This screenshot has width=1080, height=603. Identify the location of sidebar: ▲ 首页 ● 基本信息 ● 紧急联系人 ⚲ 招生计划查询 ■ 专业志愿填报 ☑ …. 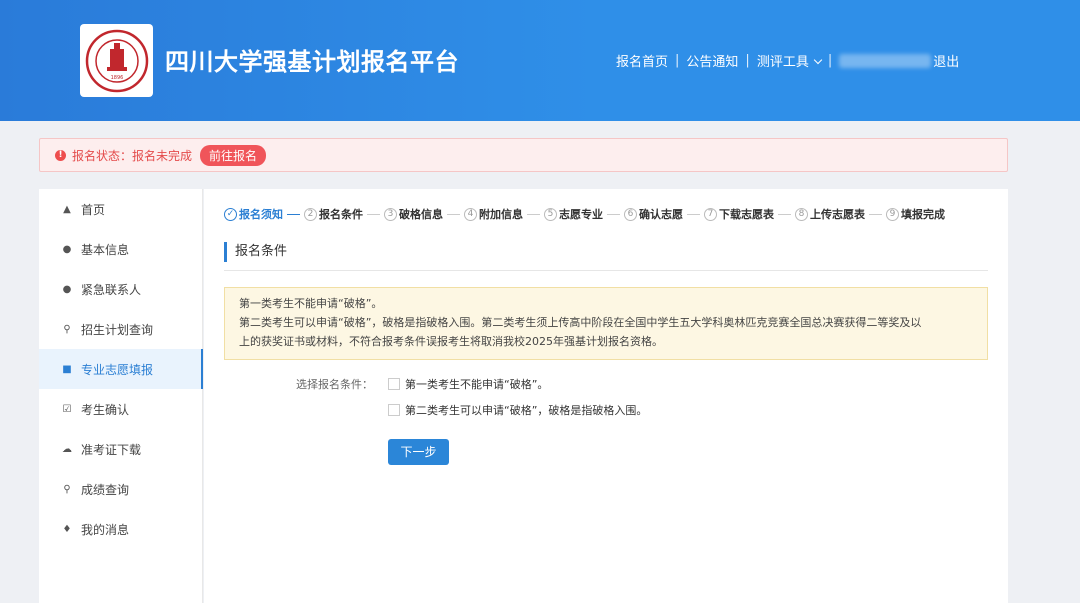
(121, 396).